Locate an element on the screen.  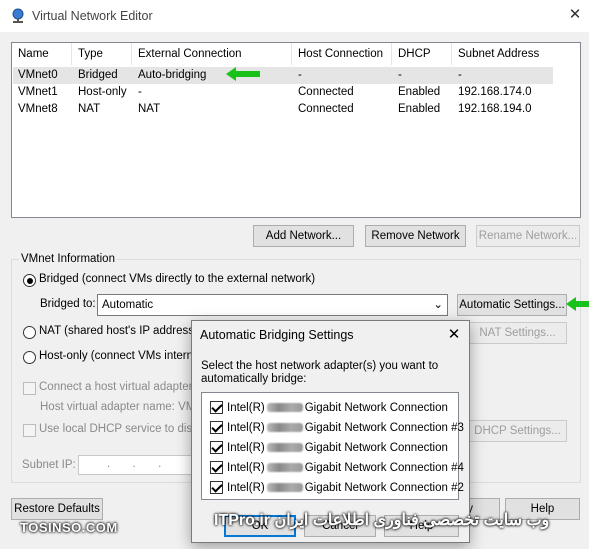
cell-host-connection: - is located at coordinates (300, 75).